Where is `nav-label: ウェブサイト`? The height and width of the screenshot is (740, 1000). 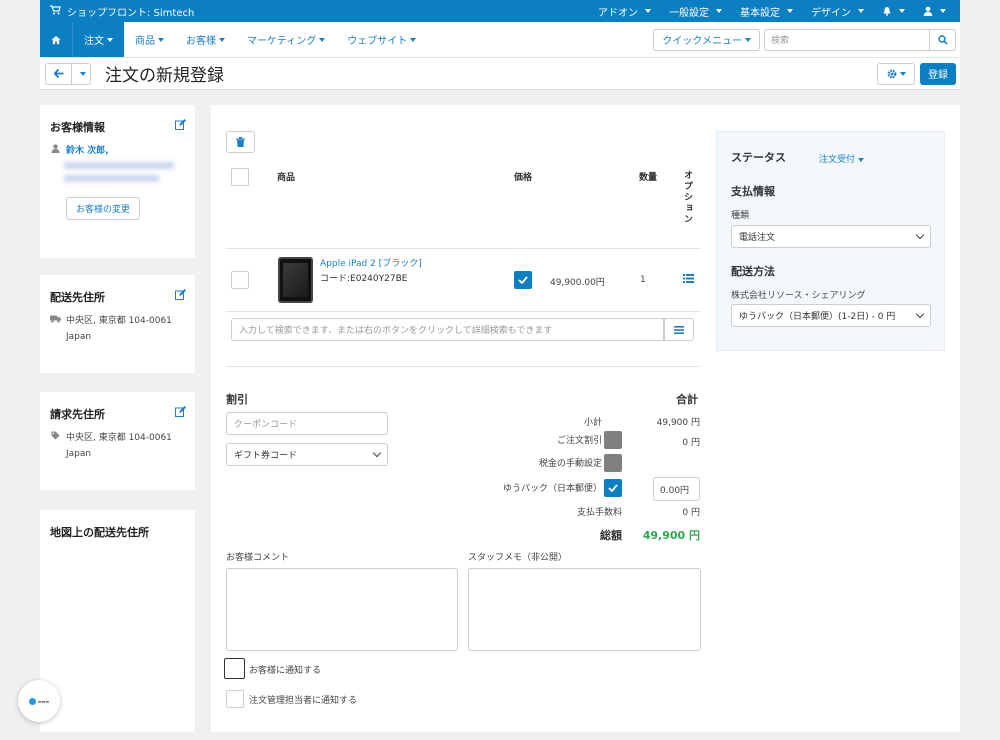 nav-label: ウェブサイト is located at coordinates (377, 41).